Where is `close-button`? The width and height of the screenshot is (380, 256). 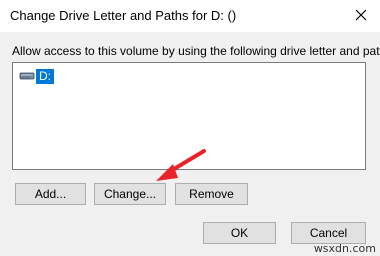 close-button is located at coordinates (361, 15).